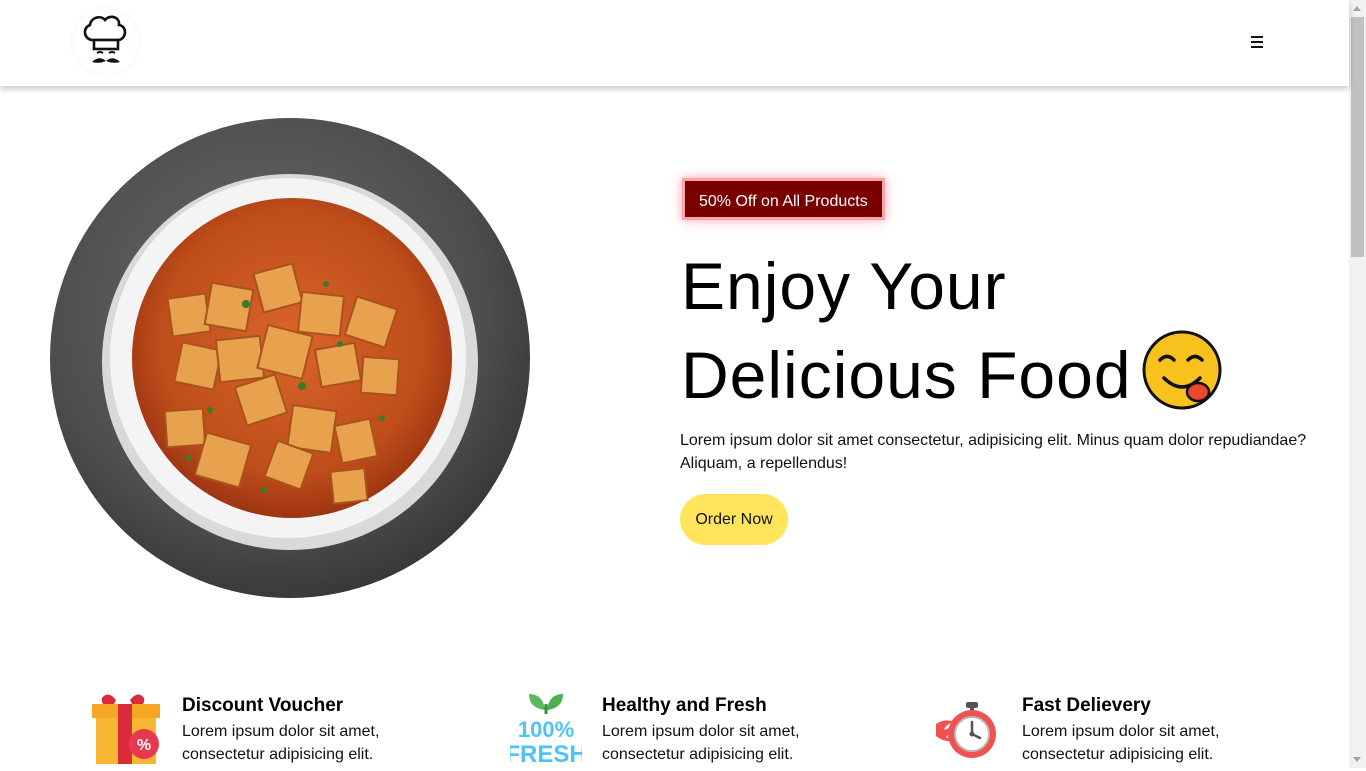 This screenshot has height=771, width=1366. I want to click on stopwatch-delivery-icon, so click(966, 728).